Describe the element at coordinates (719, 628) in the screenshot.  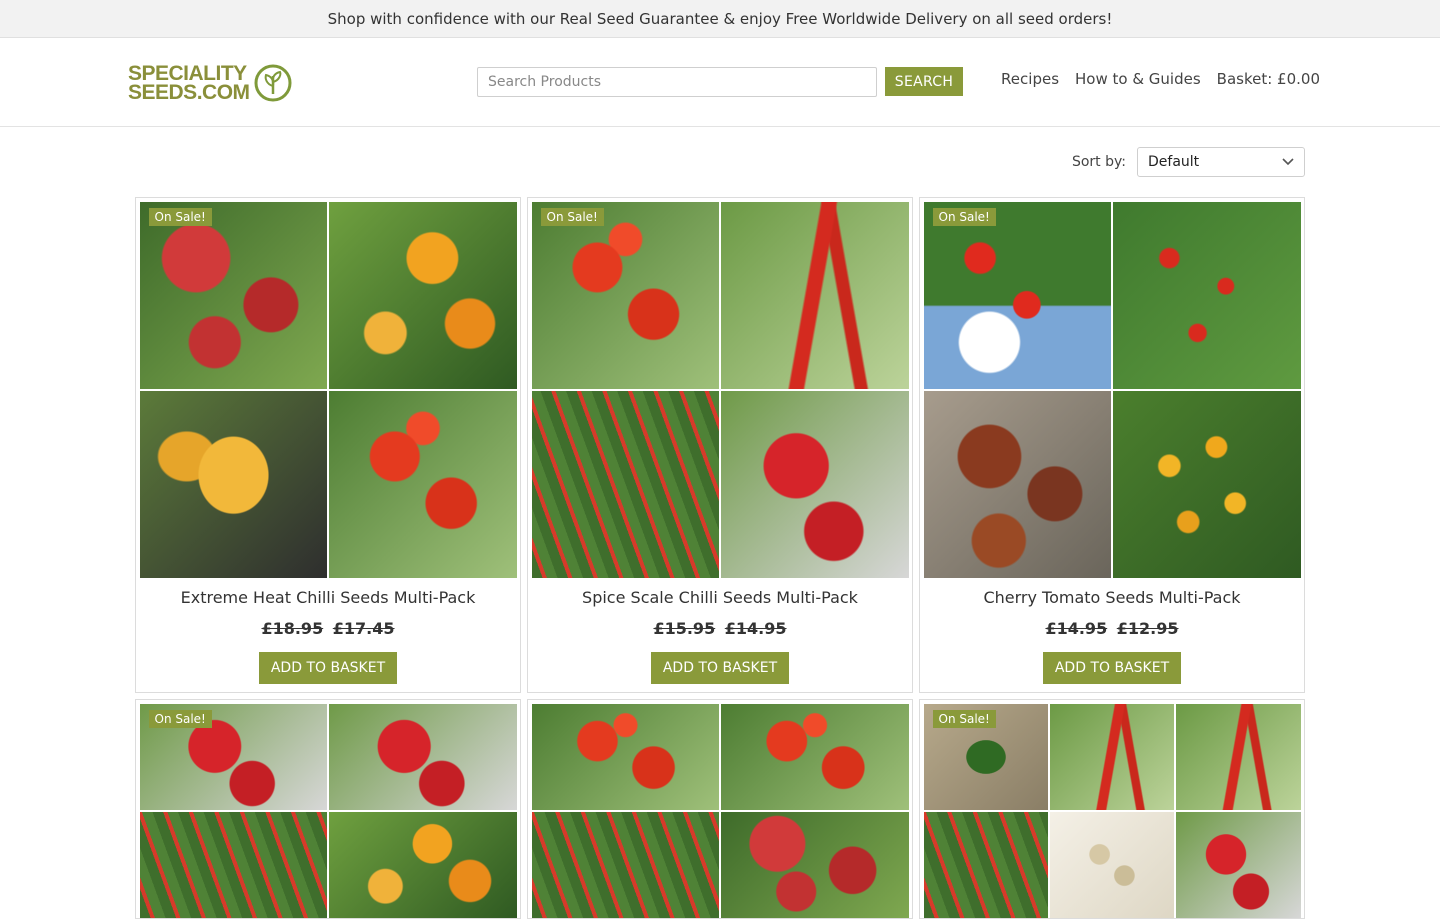
I see `product-price: £15.95 £14.95` at that location.